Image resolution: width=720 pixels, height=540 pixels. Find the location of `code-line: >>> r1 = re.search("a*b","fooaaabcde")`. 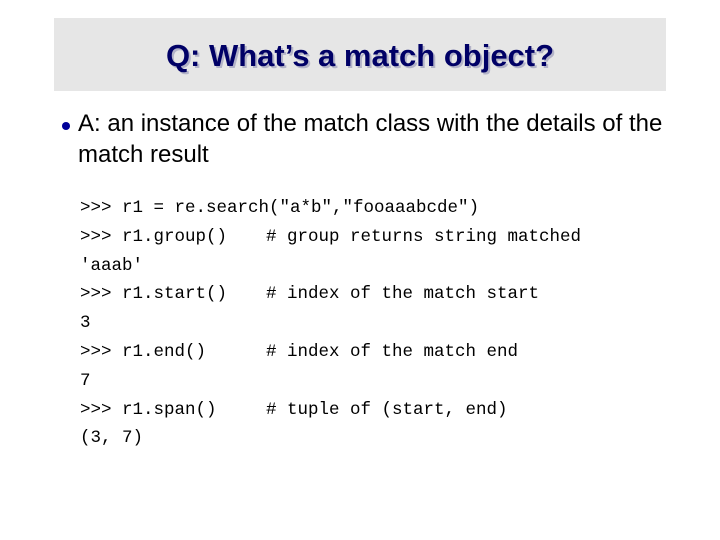

code-line: >>> r1 = re.search("a*b","fooaaabcde") is located at coordinates (330, 208).